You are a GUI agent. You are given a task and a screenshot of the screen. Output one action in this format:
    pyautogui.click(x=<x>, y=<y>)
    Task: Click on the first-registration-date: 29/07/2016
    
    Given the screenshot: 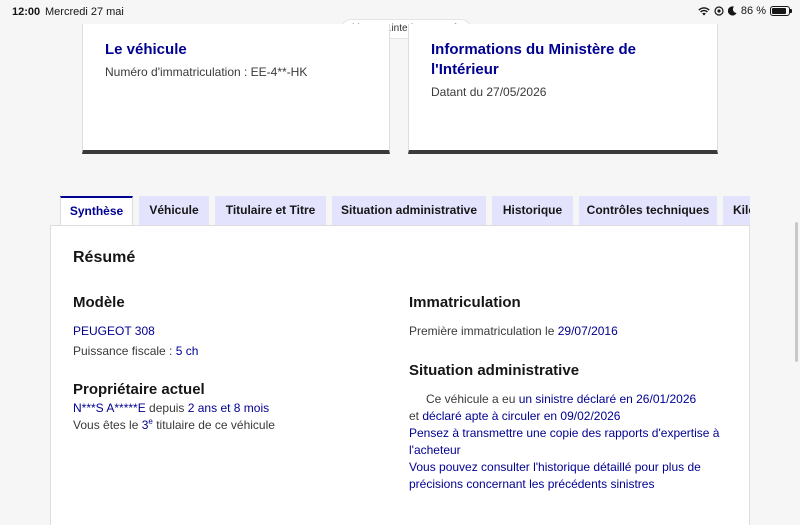 What is the action you would take?
    pyautogui.click(x=587, y=331)
    